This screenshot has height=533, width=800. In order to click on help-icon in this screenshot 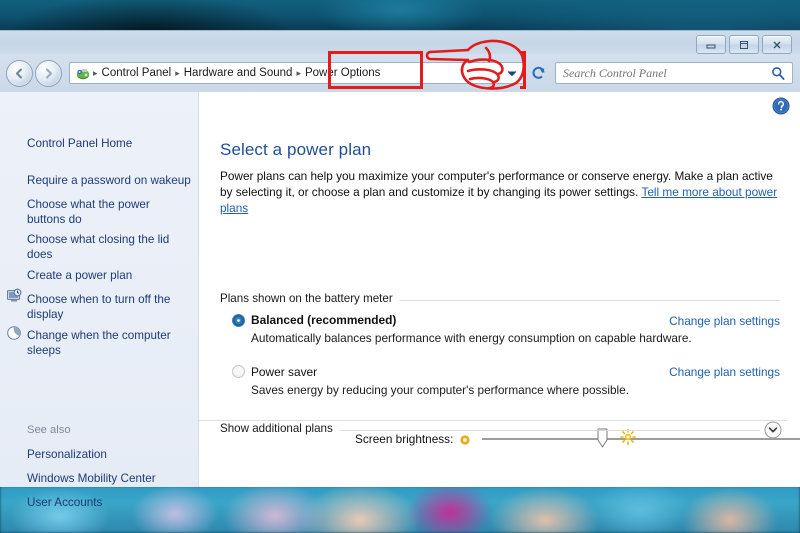, I will do `click(781, 106)`.